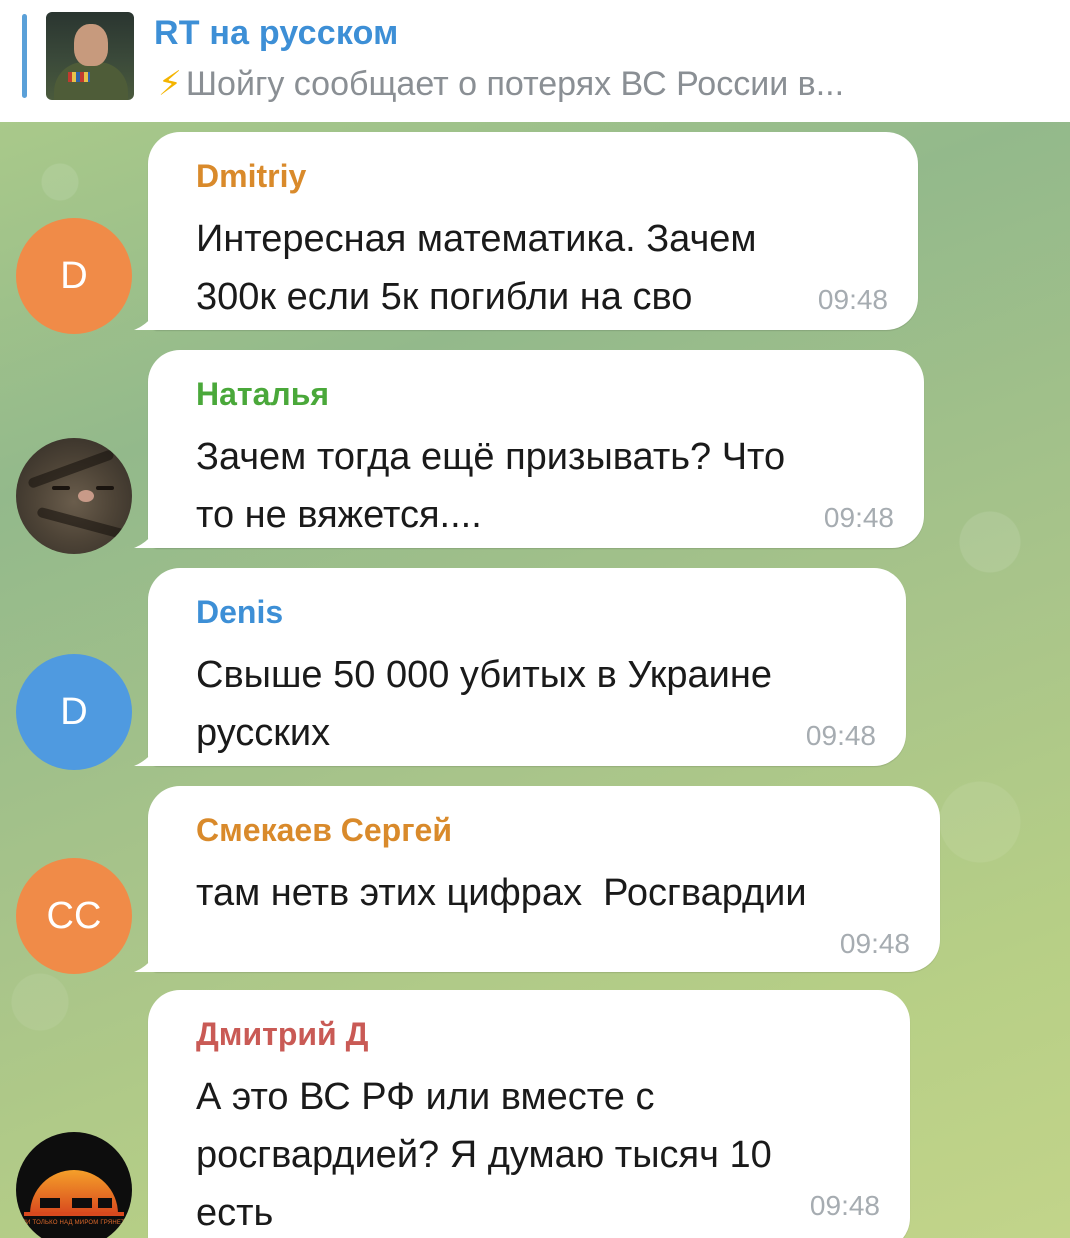 The width and height of the screenshot is (1070, 1238). What do you see at coordinates (77, 1223) in the screenshot?
I see `avatar-emblem-caption: ЛИ ТОЛЬКО НАД МИРОМ ГРЯНЕТ ГРО` at bounding box center [77, 1223].